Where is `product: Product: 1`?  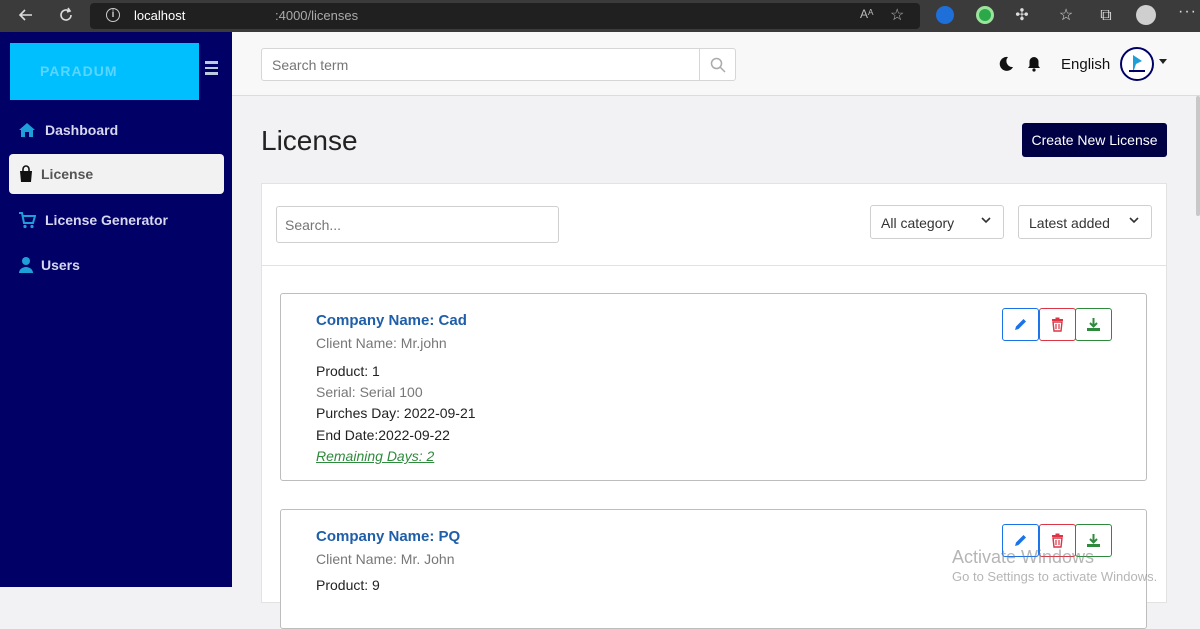
product: Product: 1 is located at coordinates (348, 371).